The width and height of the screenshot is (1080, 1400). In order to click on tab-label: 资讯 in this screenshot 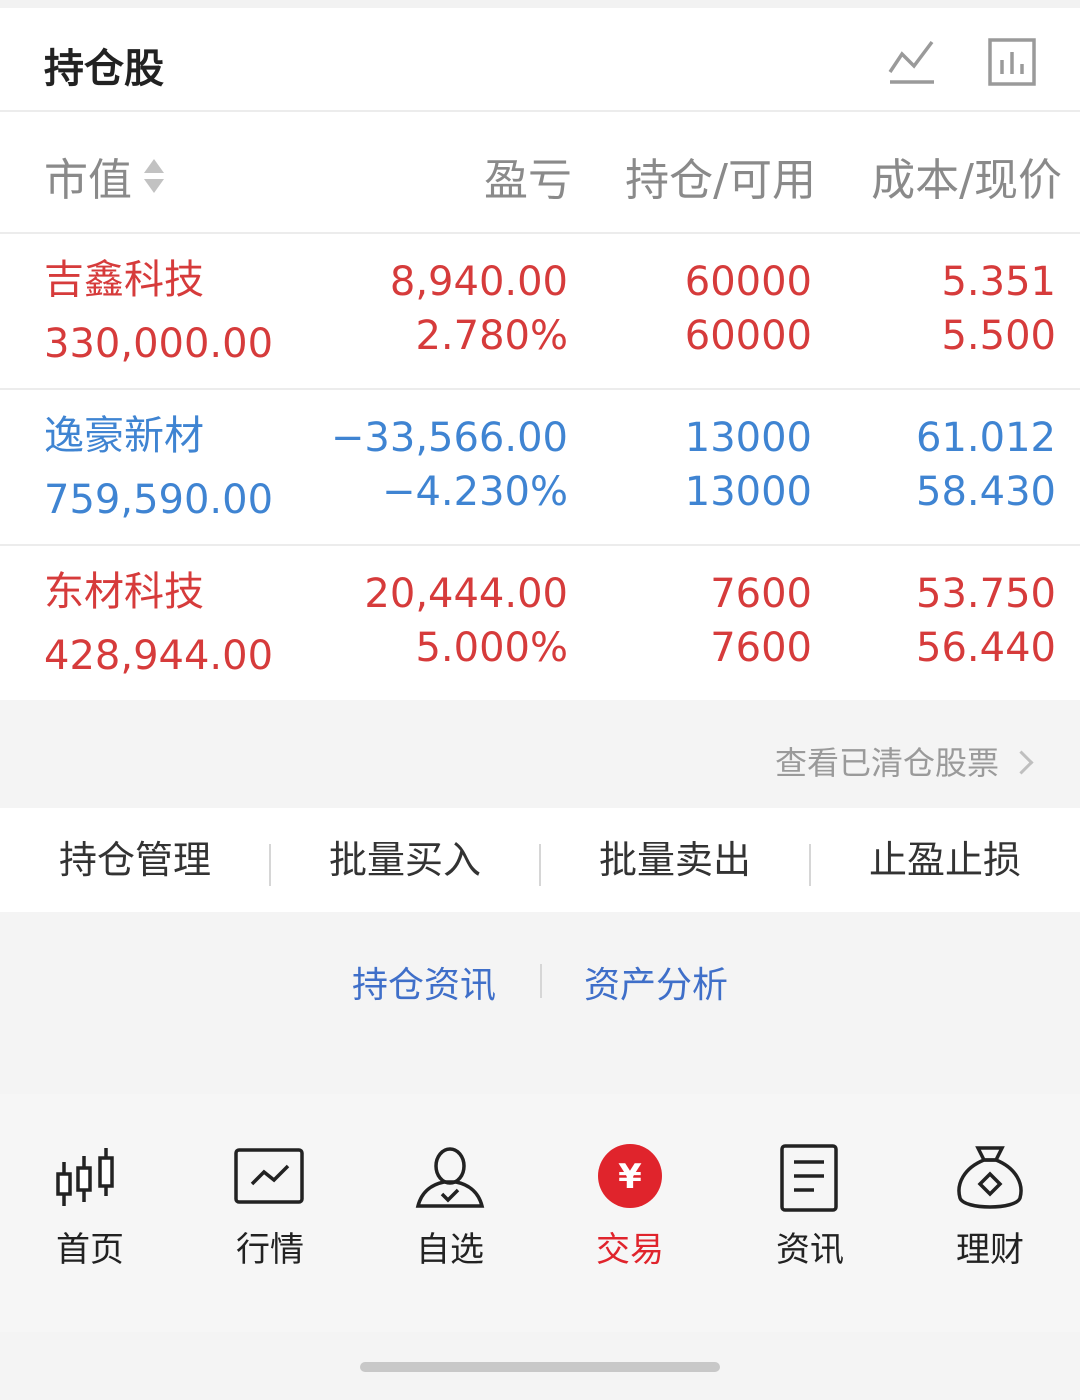, I will do `click(810, 1250)`.